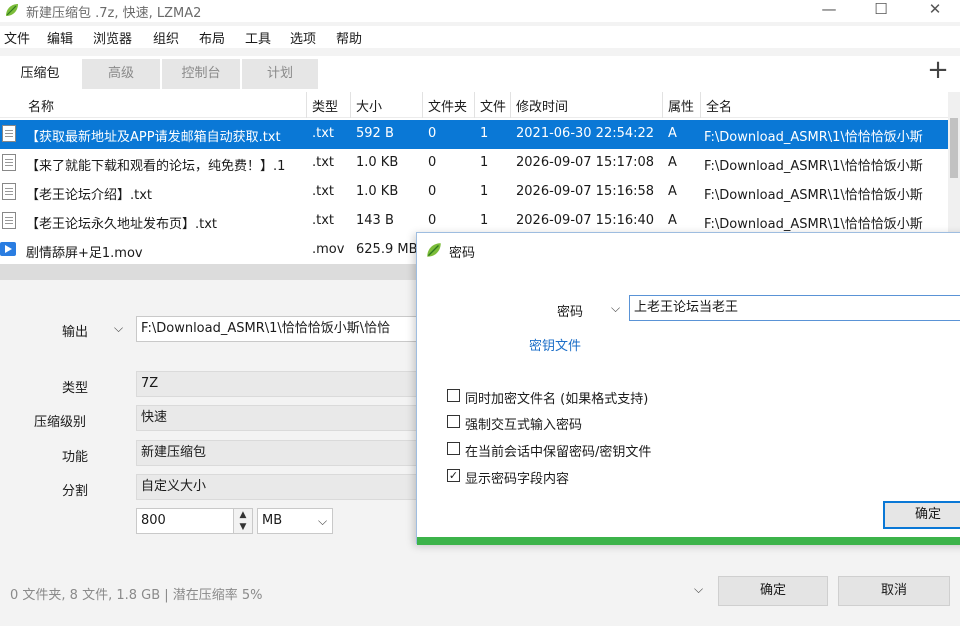 This screenshot has height=626, width=960. I want to click on split-unit-value: MB, so click(272, 520).